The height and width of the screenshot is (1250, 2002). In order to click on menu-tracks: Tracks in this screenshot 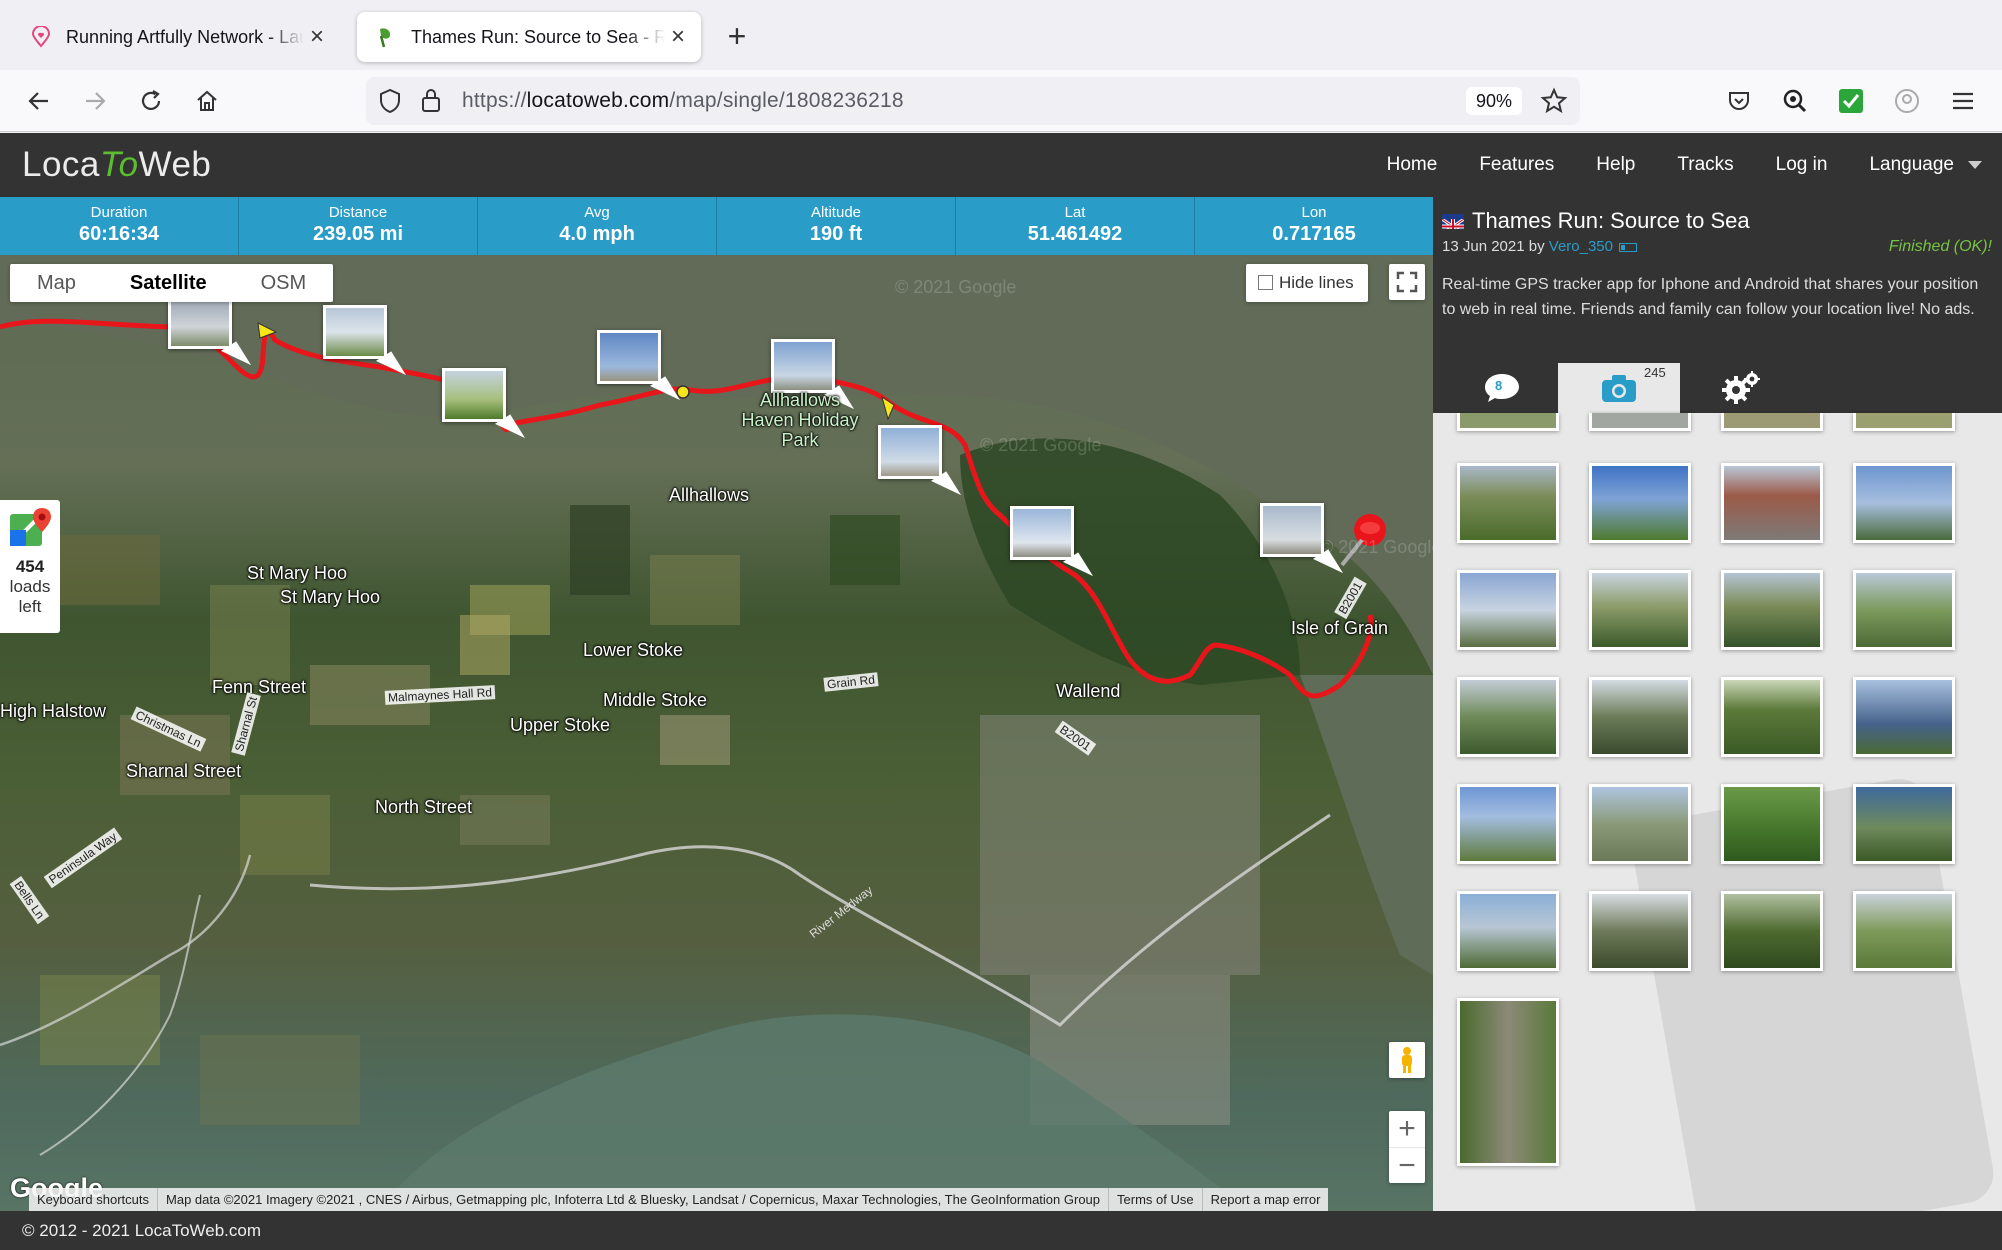, I will do `click(1705, 165)`.